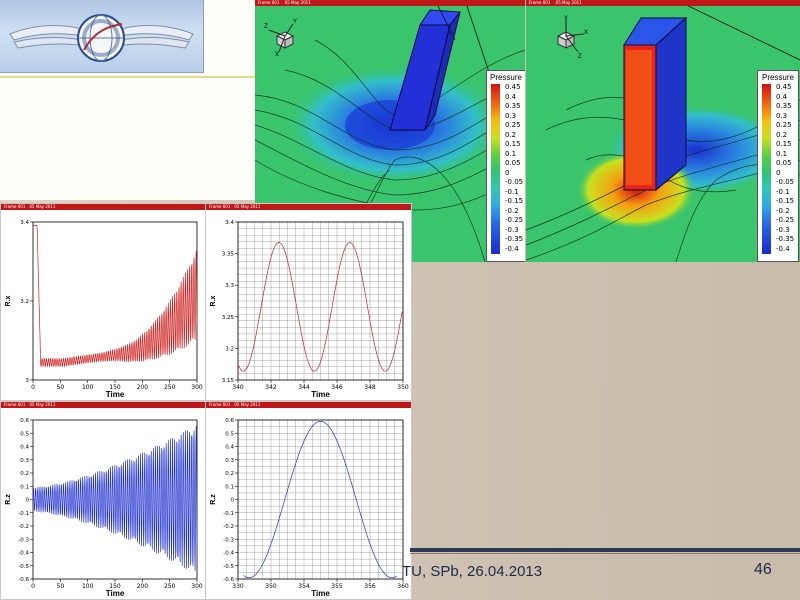 This screenshot has height=600, width=800. Describe the element at coordinates (403, 586) in the screenshot. I see `x-tick-label: 360` at that location.